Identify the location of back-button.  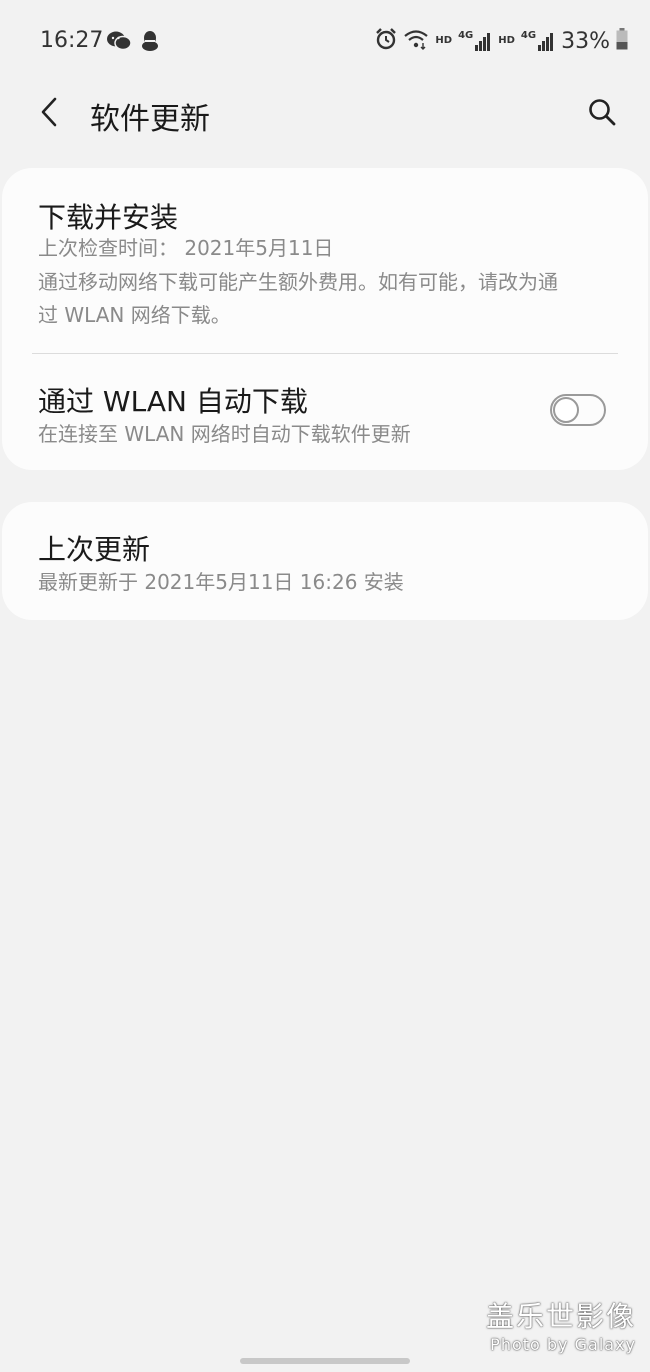
(50, 114).